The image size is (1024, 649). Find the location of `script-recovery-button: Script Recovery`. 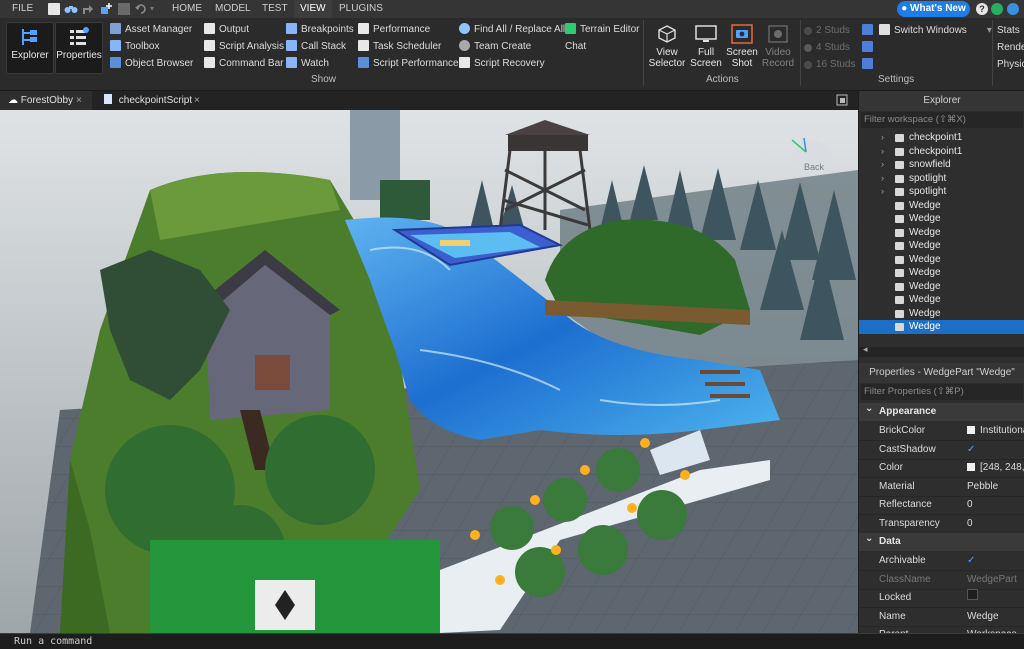

script-recovery-button: Script Recovery is located at coordinates (502, 64).